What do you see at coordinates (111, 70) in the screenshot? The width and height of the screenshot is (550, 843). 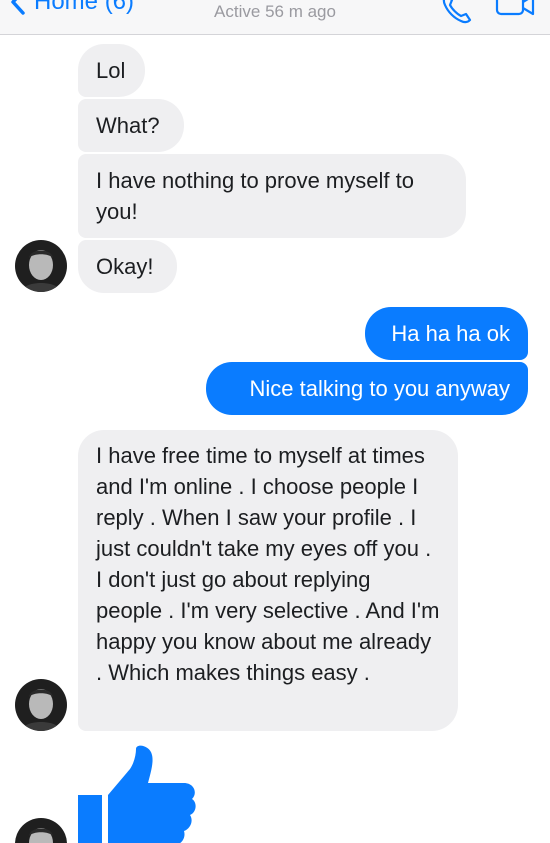 I see `message-bubble-incoming: Lol` at bounding box center [111, 70].